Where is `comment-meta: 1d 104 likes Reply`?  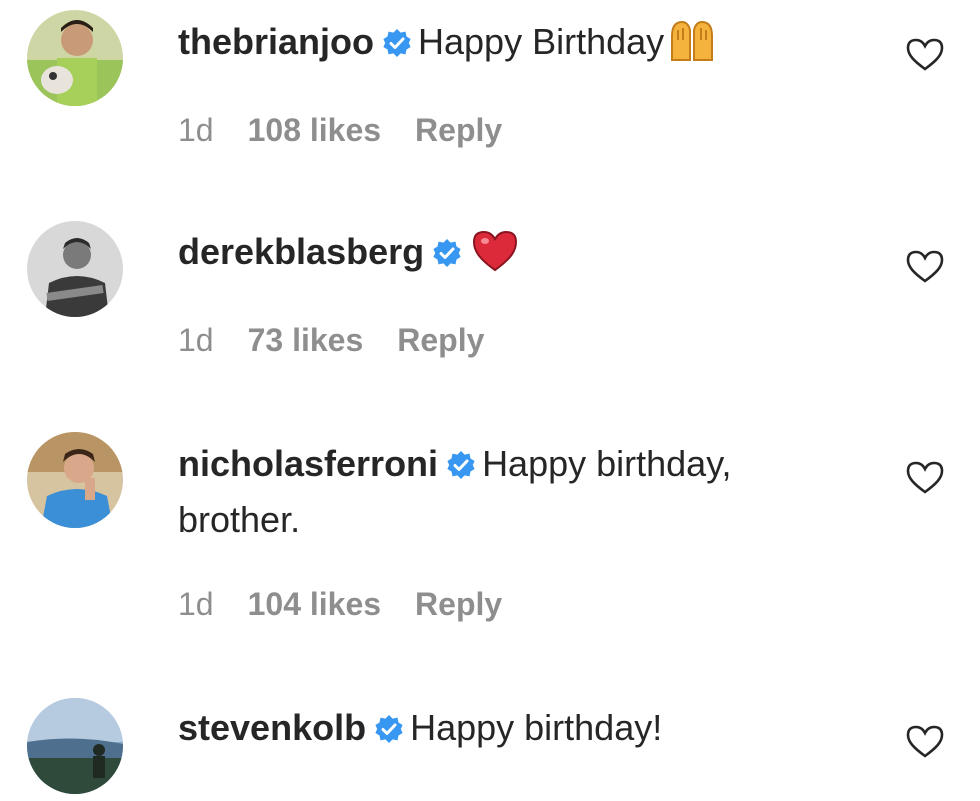 comment-meta: 1d 104 likes Reply is located at coordinates (357, 604).